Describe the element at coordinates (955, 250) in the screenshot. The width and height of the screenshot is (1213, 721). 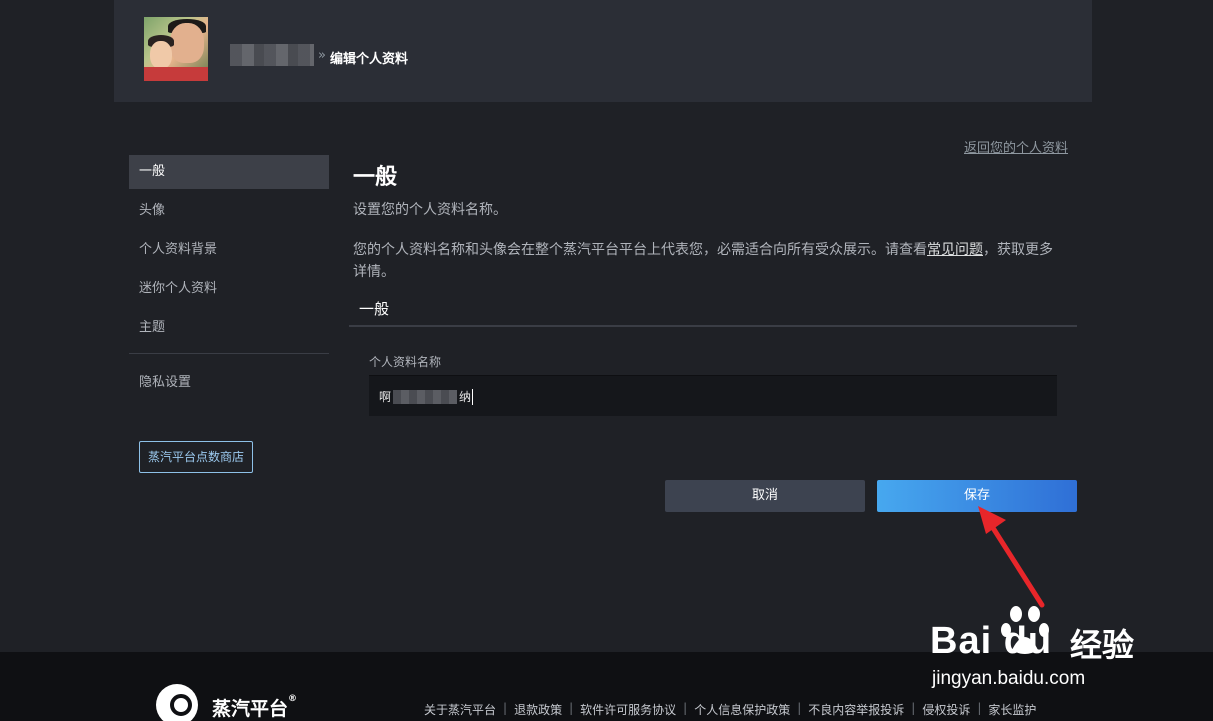
I see `faq-link: 常见问题` at that location.